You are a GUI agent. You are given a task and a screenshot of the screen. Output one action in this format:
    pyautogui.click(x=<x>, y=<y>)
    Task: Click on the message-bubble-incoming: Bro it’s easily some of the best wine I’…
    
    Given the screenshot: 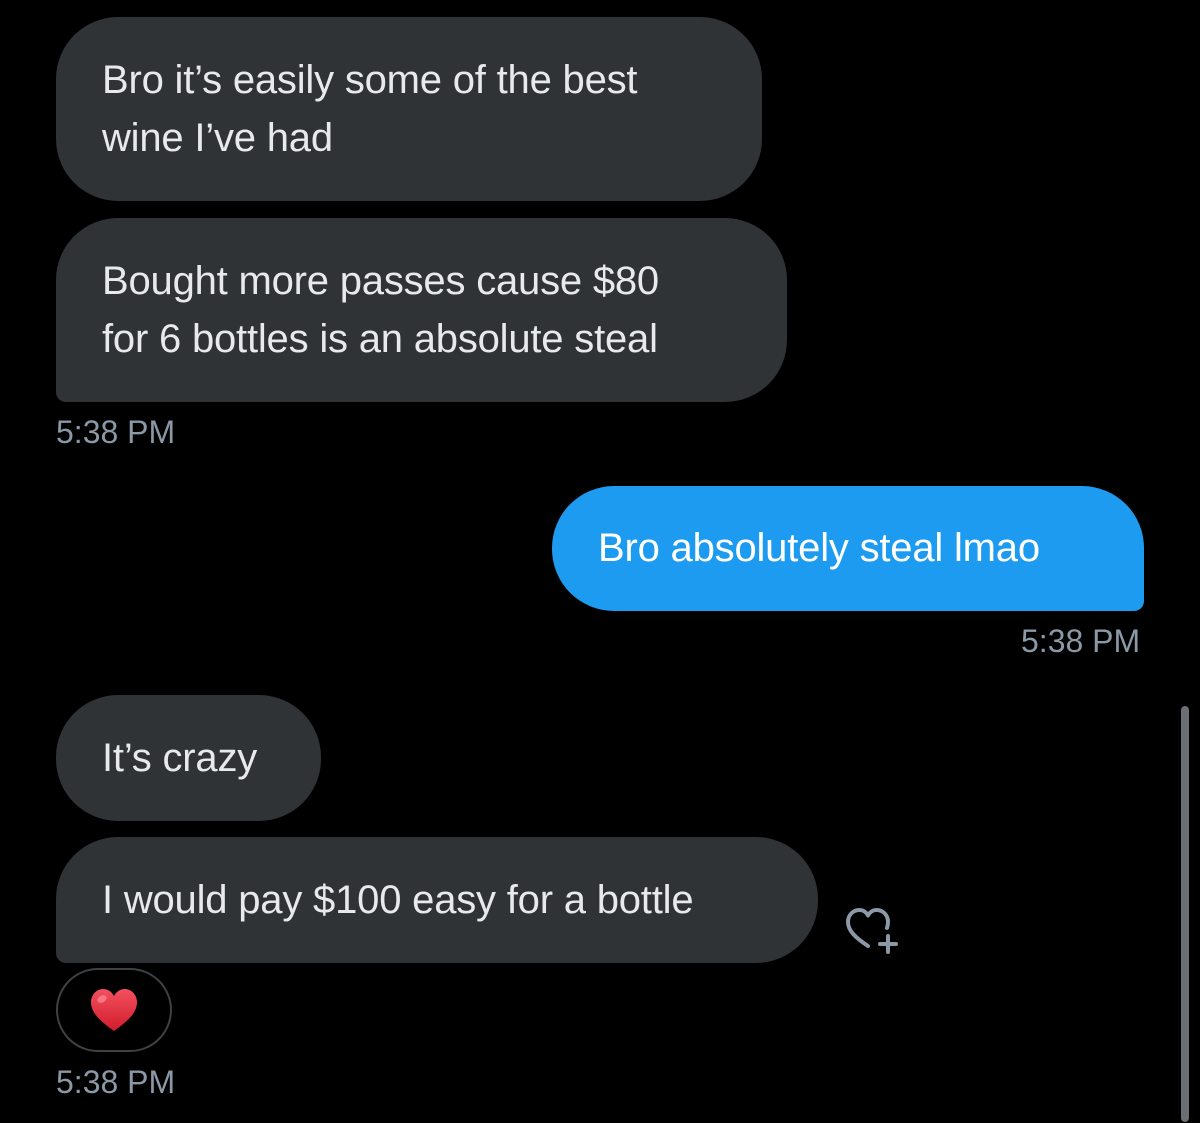 What is the action you would take?
    pyautogui.click(x=409, y=109)
    